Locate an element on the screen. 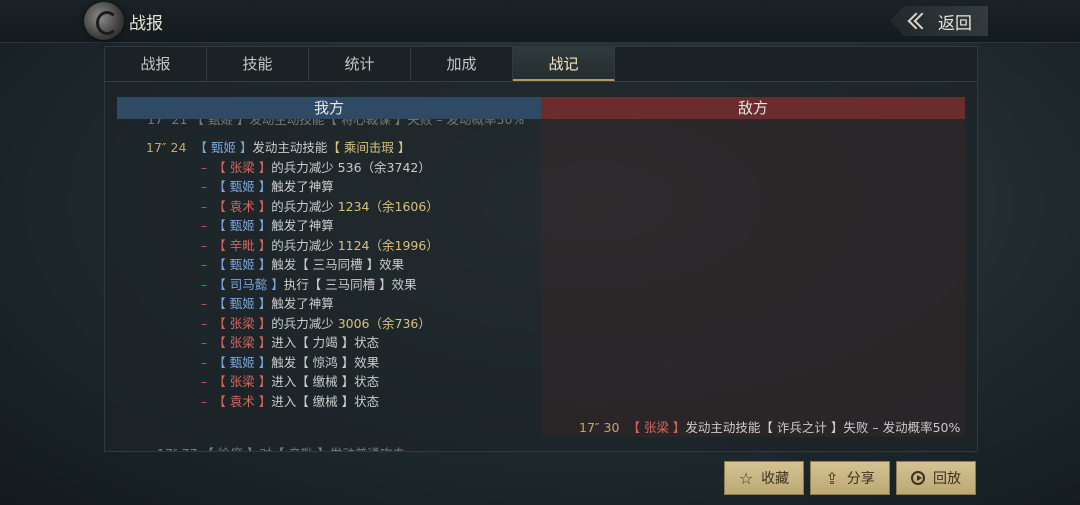 This screenshot has width=1080, height=505. log-line-number: 1234（余1606） is located at coordinates (388, 206).